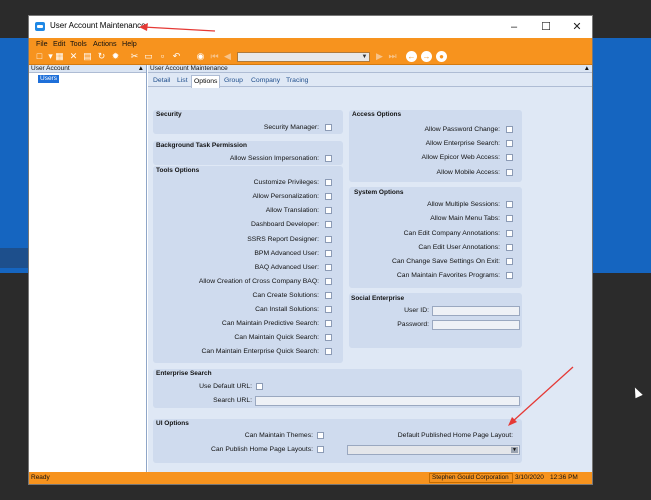 The image size is (651, 500). Describe the element at coordinates (541, 396) in the screenshot. I see `annotation-arrow-layout` at that location.